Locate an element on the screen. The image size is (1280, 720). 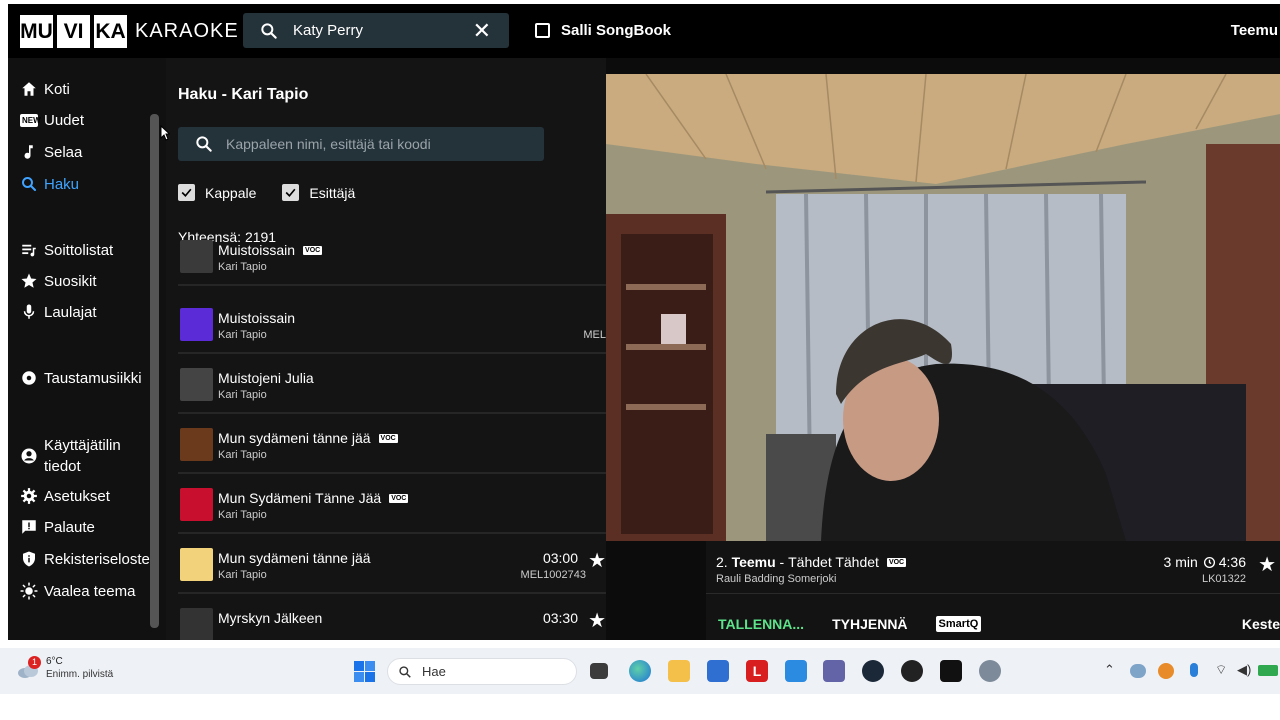
smartq-toggle: SmartQ is located at coordinates (958, 624).